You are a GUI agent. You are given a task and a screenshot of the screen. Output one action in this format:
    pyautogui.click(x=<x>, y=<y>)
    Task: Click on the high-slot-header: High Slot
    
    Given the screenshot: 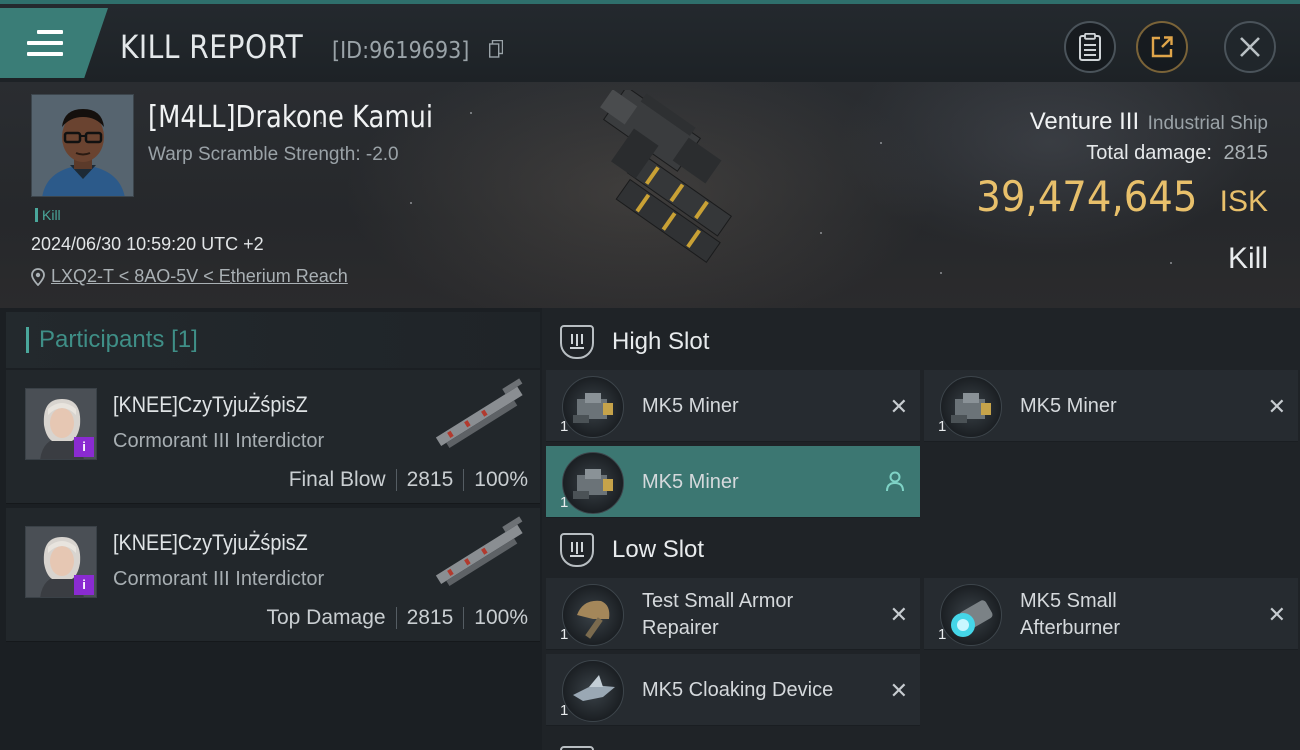 What is the action you would take?
    pyautogui.click(x=921, y=342)
    